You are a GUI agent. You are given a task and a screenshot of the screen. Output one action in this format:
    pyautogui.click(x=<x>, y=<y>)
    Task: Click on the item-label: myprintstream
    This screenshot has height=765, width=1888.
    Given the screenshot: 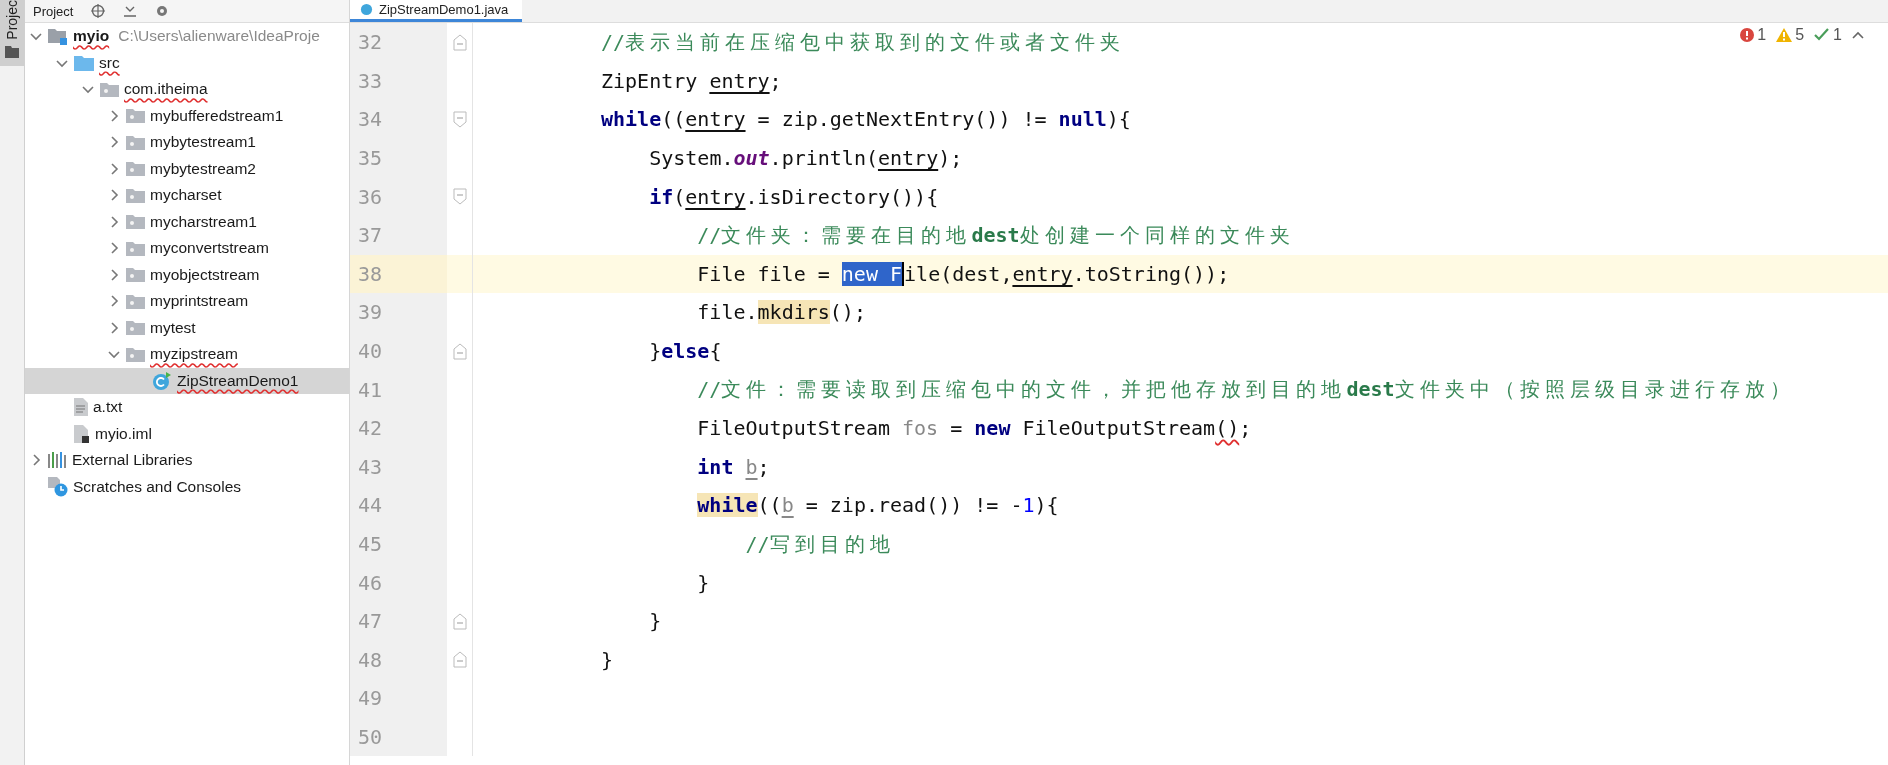 What is the action you would take?
    pyautogui.click(x=199, y=301)
    